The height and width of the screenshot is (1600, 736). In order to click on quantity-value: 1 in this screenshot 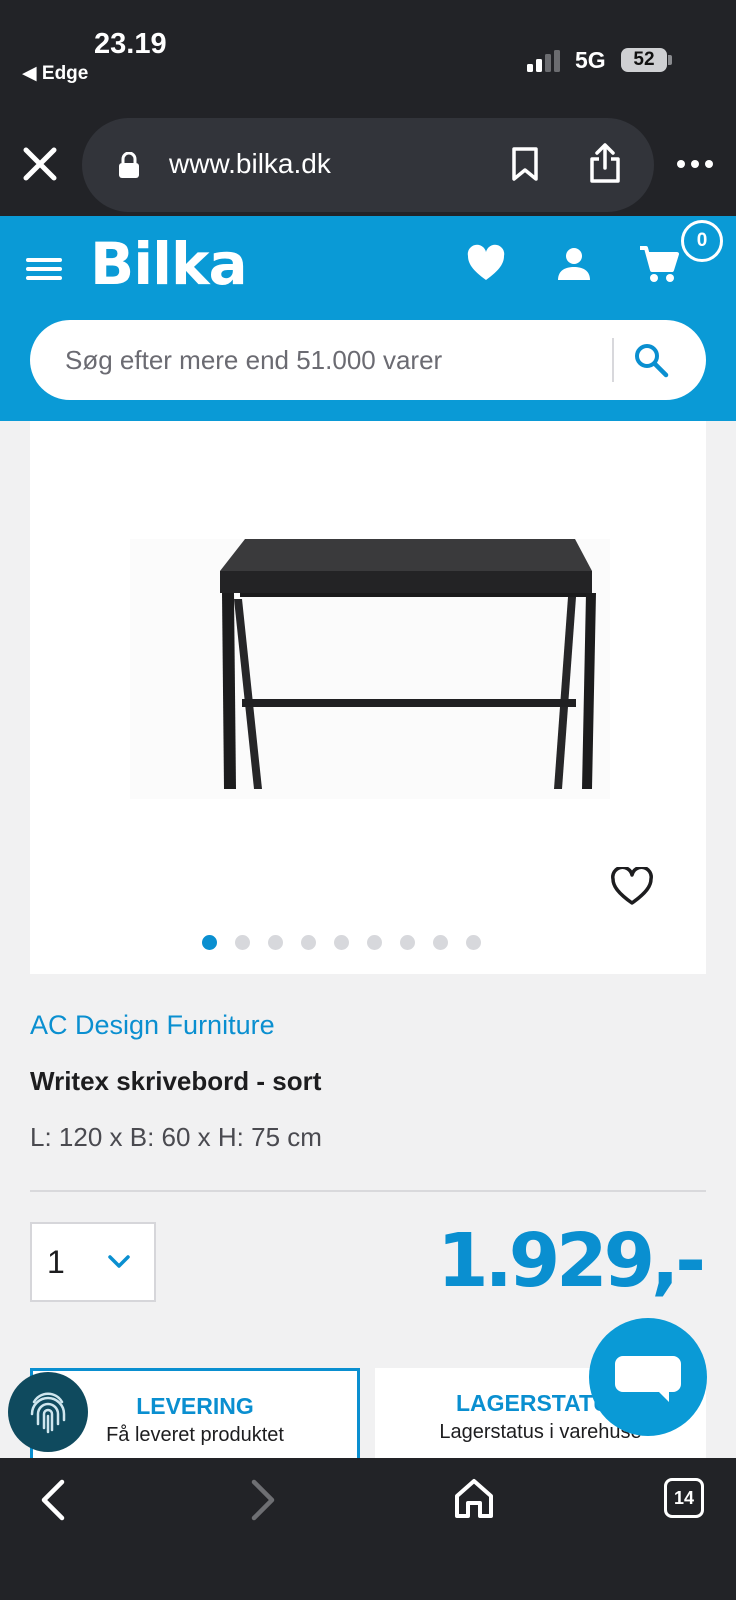, I will do `click(56, 1262)`.